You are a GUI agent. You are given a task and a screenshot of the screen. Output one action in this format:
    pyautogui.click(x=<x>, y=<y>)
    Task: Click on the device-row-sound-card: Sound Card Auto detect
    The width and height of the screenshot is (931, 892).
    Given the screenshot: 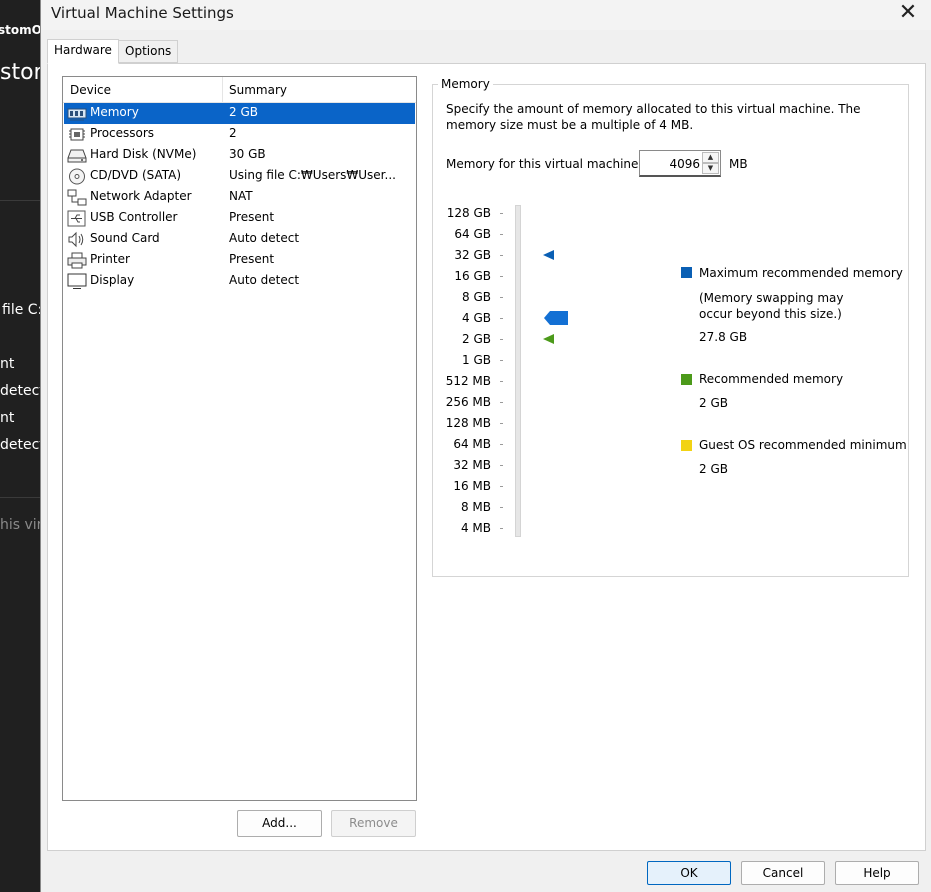 What is the action you would take?
    pyautogui.click(x=239, y=239)
    